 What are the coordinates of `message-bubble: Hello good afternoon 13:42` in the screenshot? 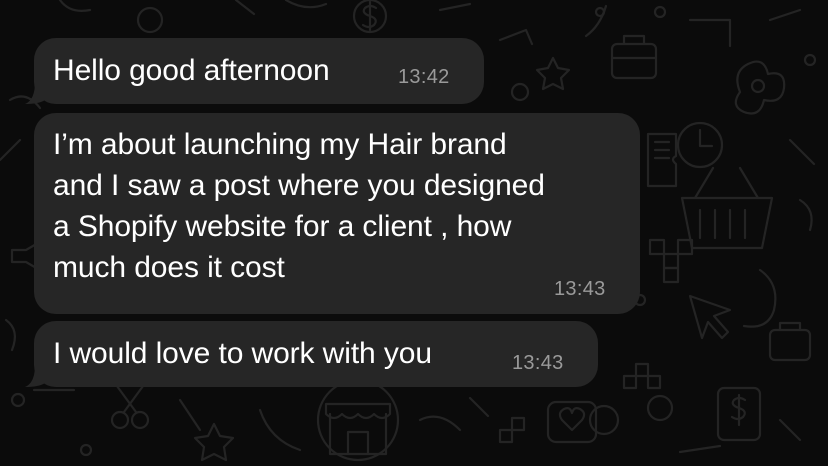 It's located at (254, 71).